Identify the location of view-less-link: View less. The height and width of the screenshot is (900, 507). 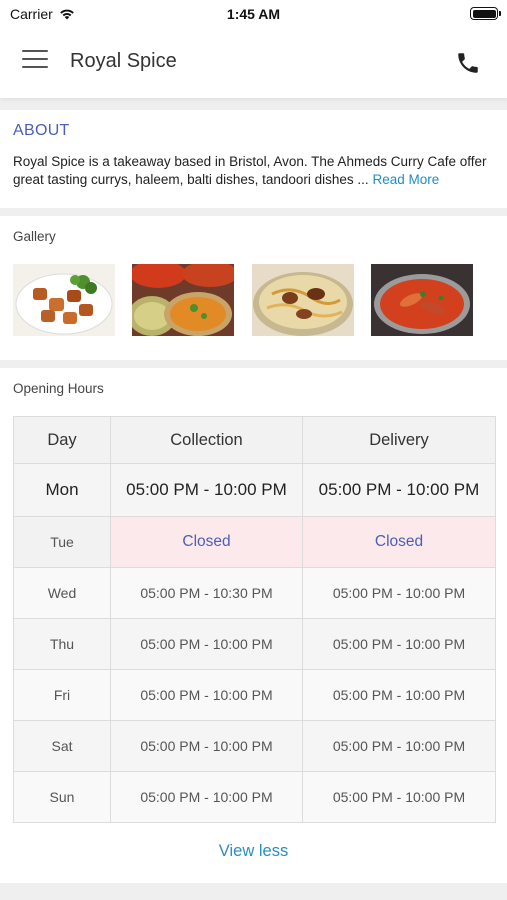
(253, 851).